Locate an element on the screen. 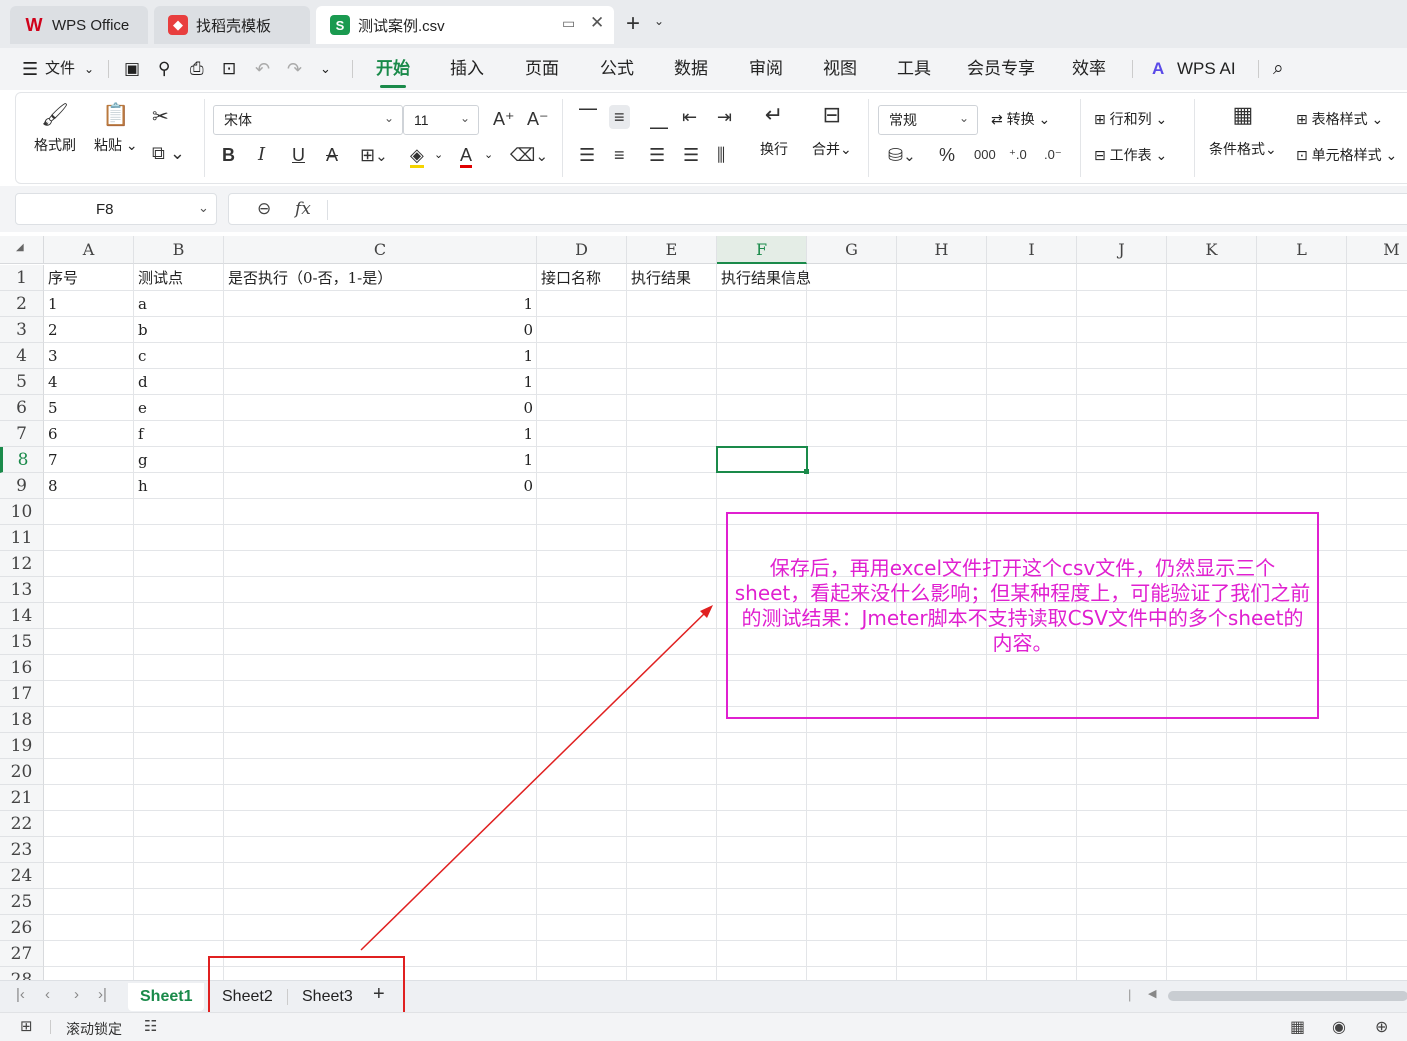 The image size is (1407, 1041). row-header-19: 19 is located at coordinates (22, 746).